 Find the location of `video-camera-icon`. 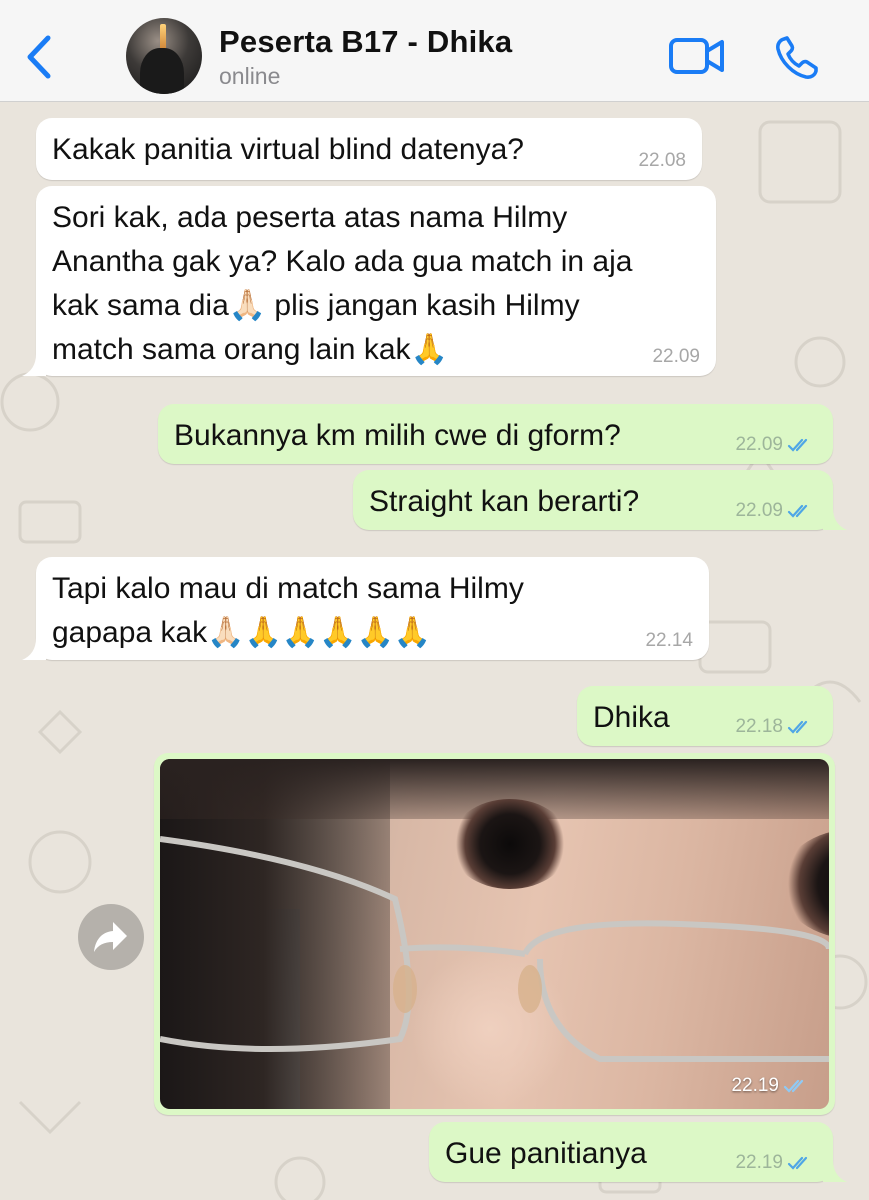

video-camera-icon is located at coordinates (697, 56).